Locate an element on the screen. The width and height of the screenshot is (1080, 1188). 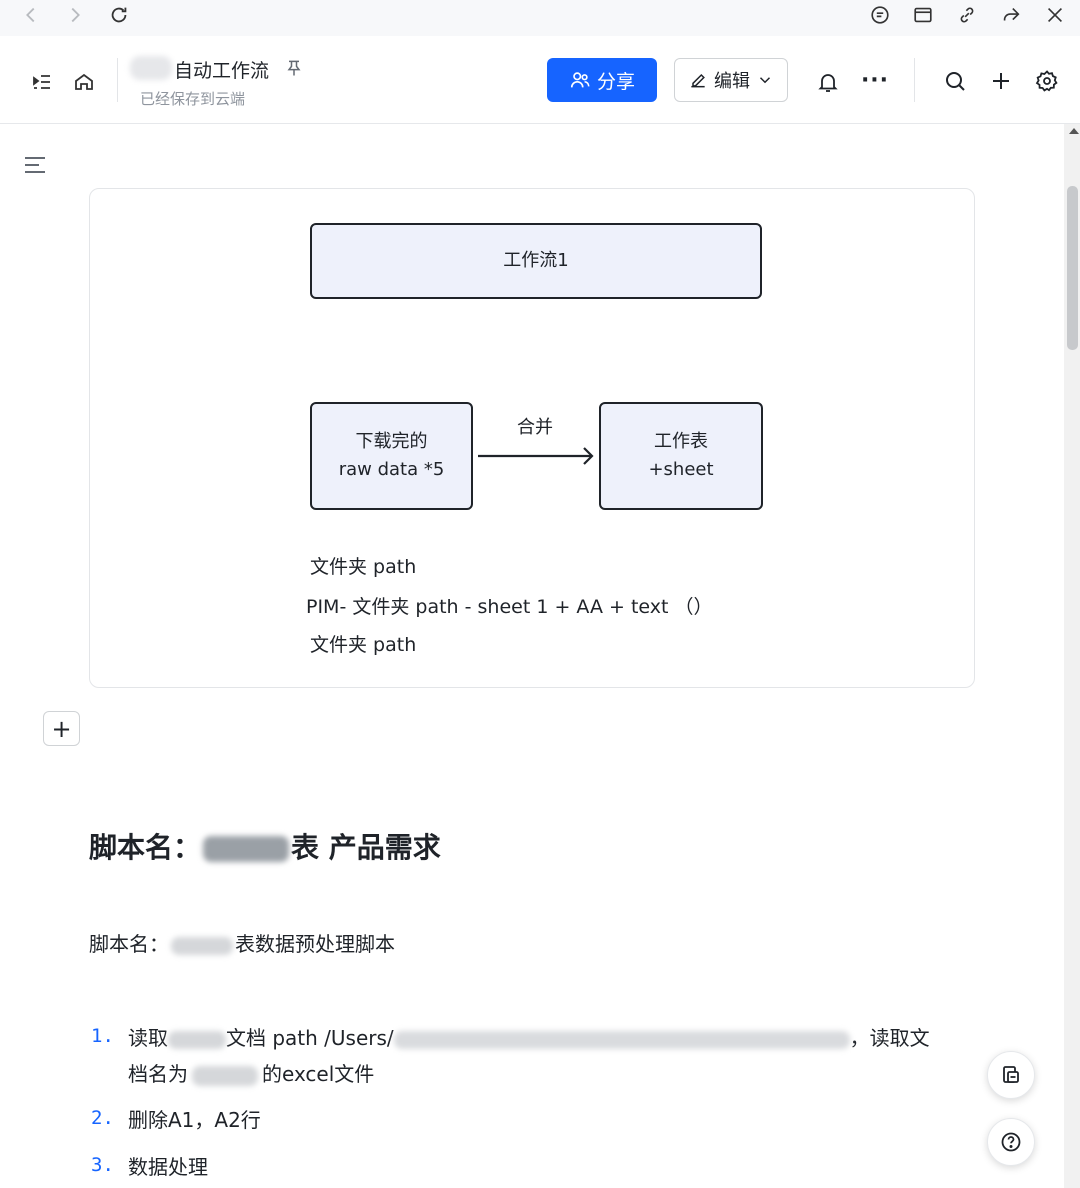
document-copy-icon is located at coordinates (1011, 1074).